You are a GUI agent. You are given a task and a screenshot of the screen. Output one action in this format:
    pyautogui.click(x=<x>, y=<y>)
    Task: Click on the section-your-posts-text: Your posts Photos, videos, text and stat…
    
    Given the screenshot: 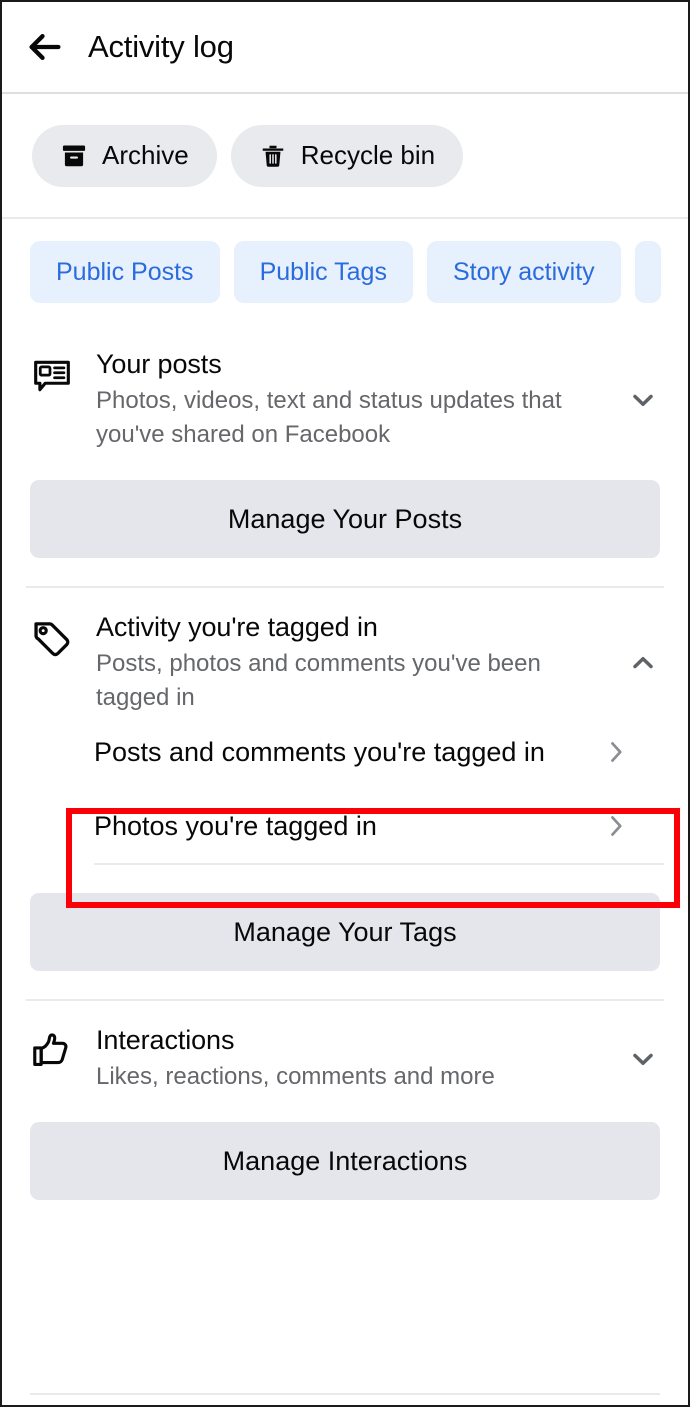 What is the action you would take?
    pyautogui.click(x=349, y=399)
    